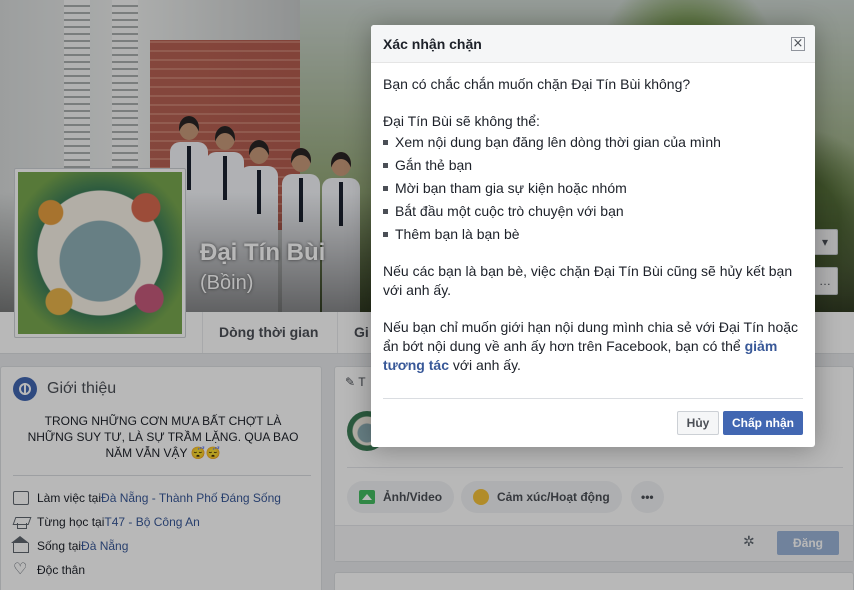  What do you see at coordinates (798, 44) in the screenshot?
I see `close-icon: ×` at bounding box center [798, 44].